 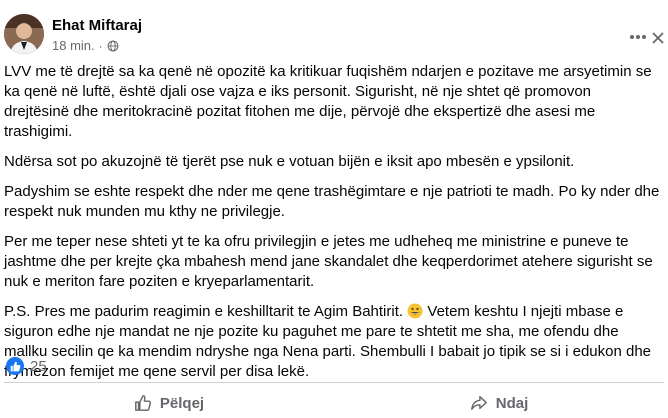 I want to click on reactions-summary: 25, so click(x=26, y=366).